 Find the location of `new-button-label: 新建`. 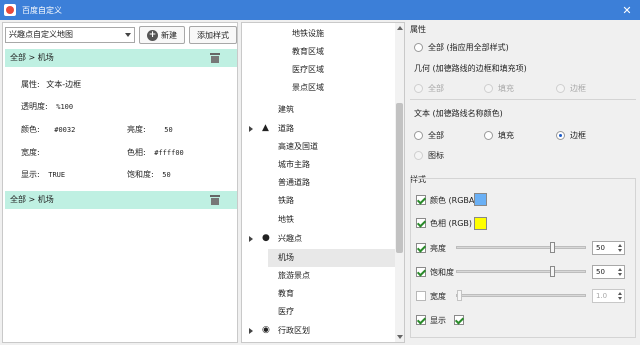

new-button-label: 新建 is located at coordinates (169, 35).